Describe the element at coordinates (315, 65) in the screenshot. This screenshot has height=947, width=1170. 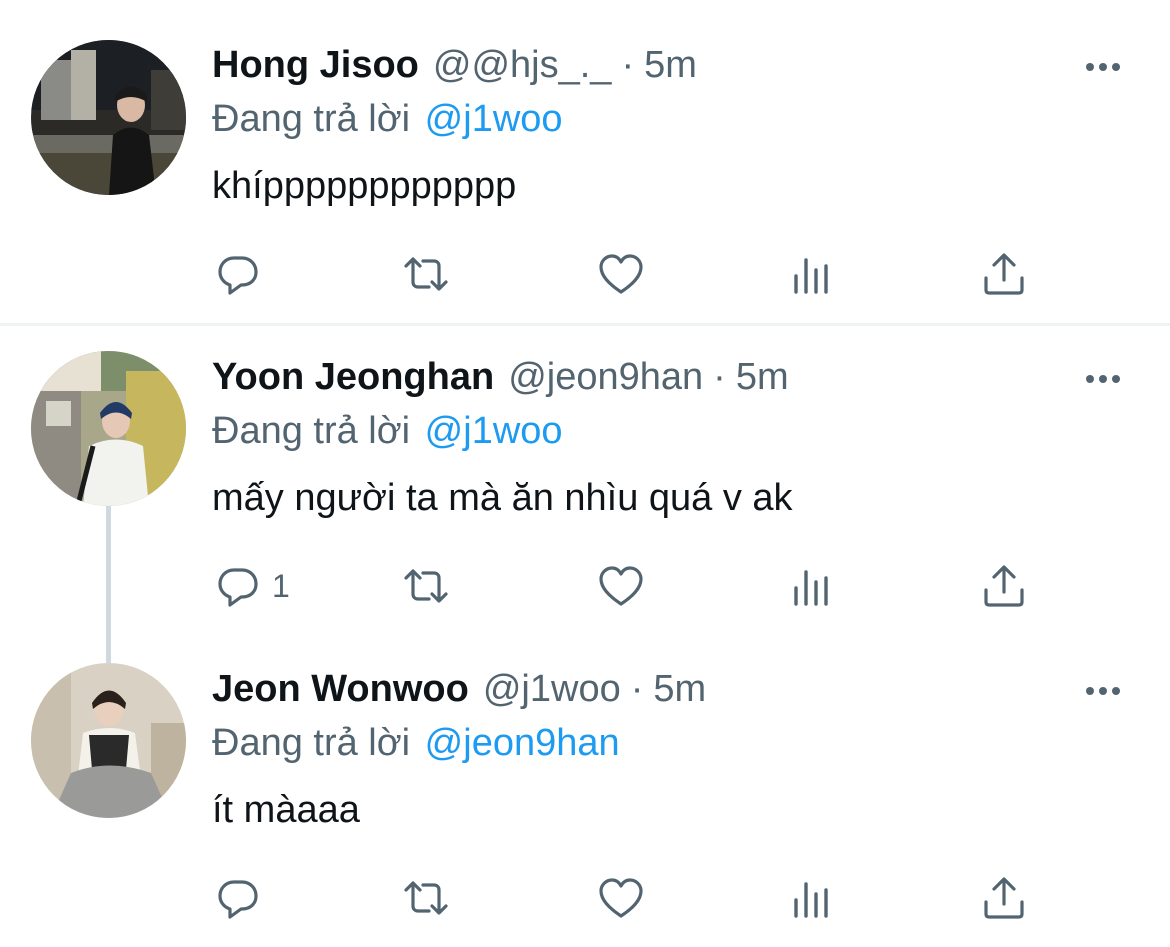
I see `display-name: Hong Jisoo` at that location.